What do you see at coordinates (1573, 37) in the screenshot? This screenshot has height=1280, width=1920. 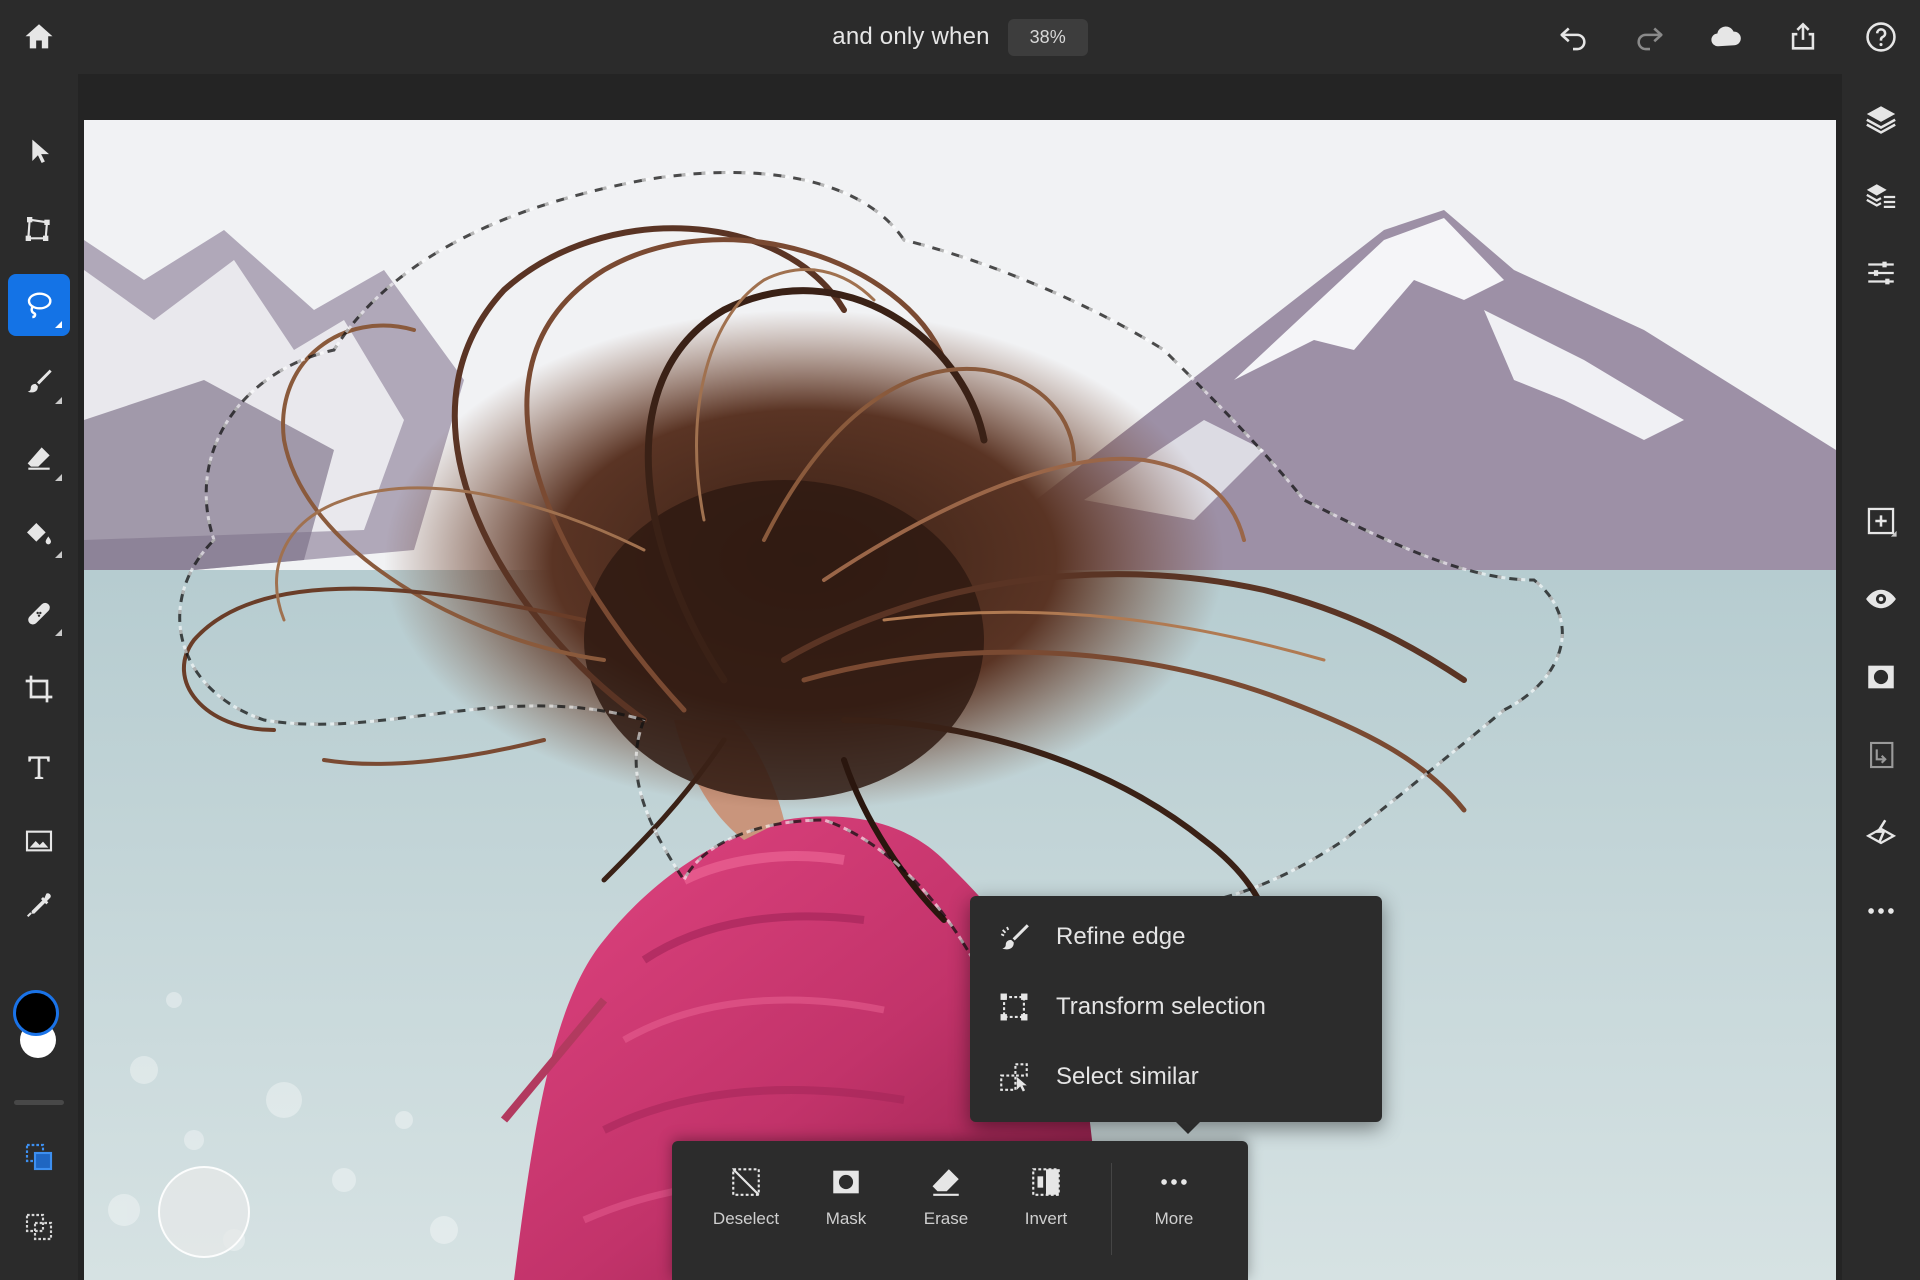 I see `undo-icon` at bounding box center [1573, 37].